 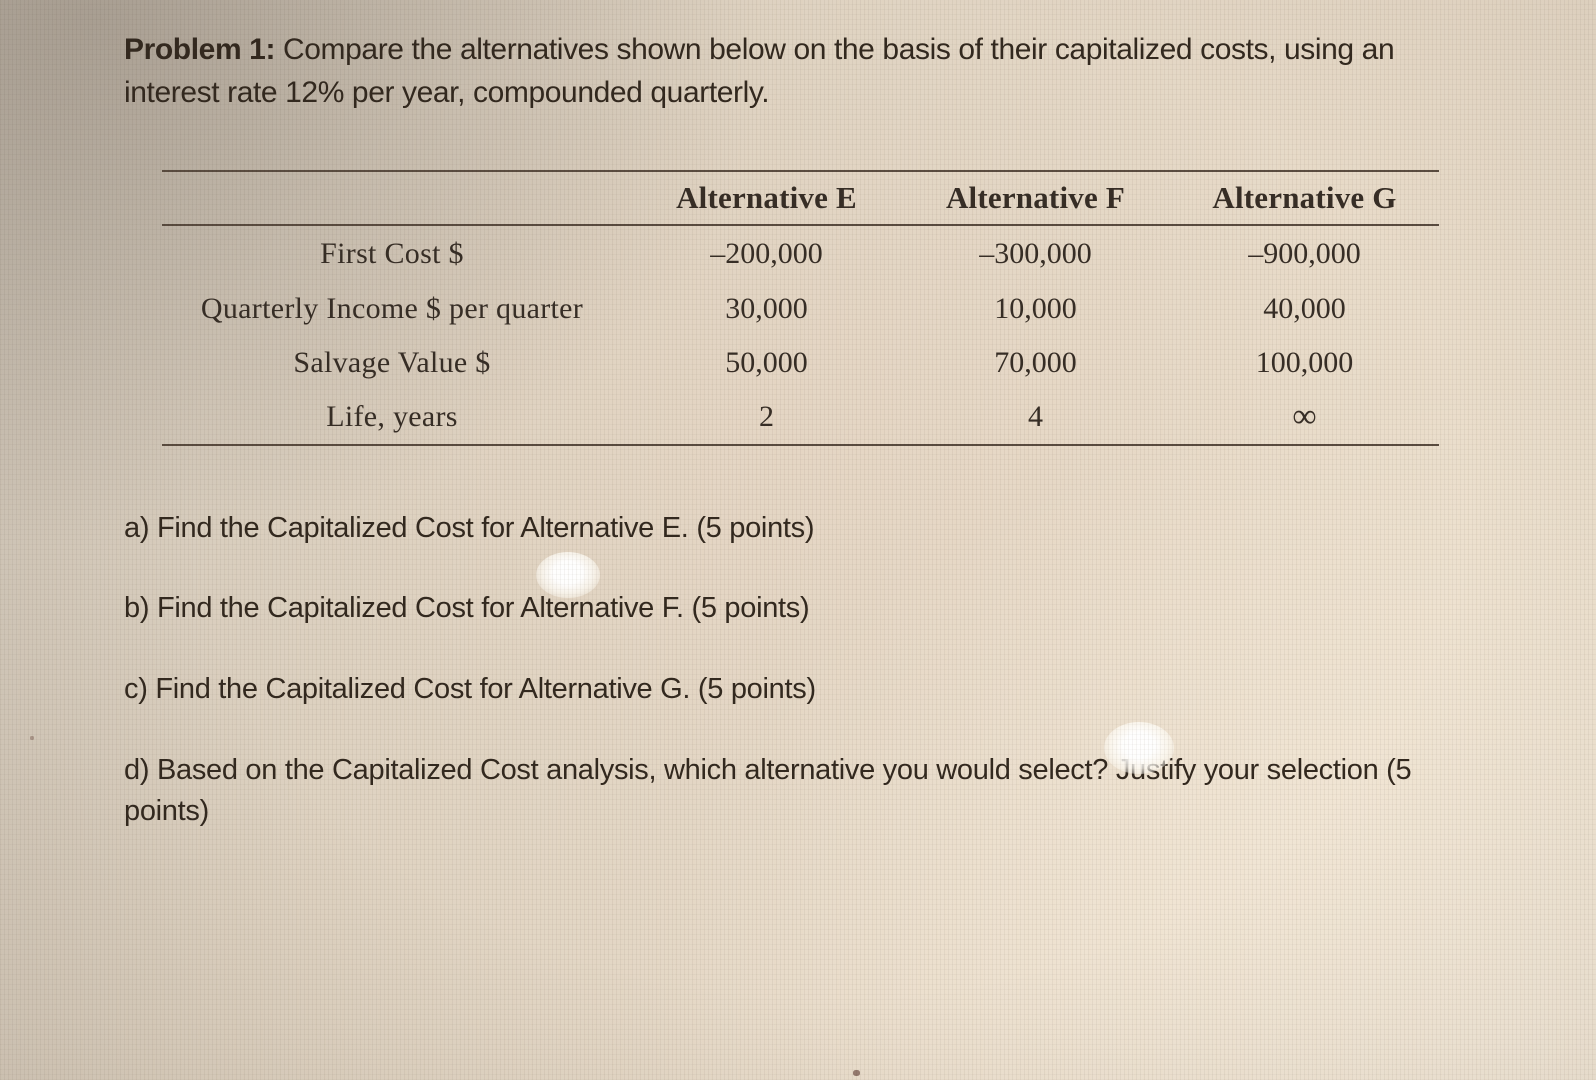 I want to click on cell-quarterly-income-e: 30,000, so click(x=766, y=308).